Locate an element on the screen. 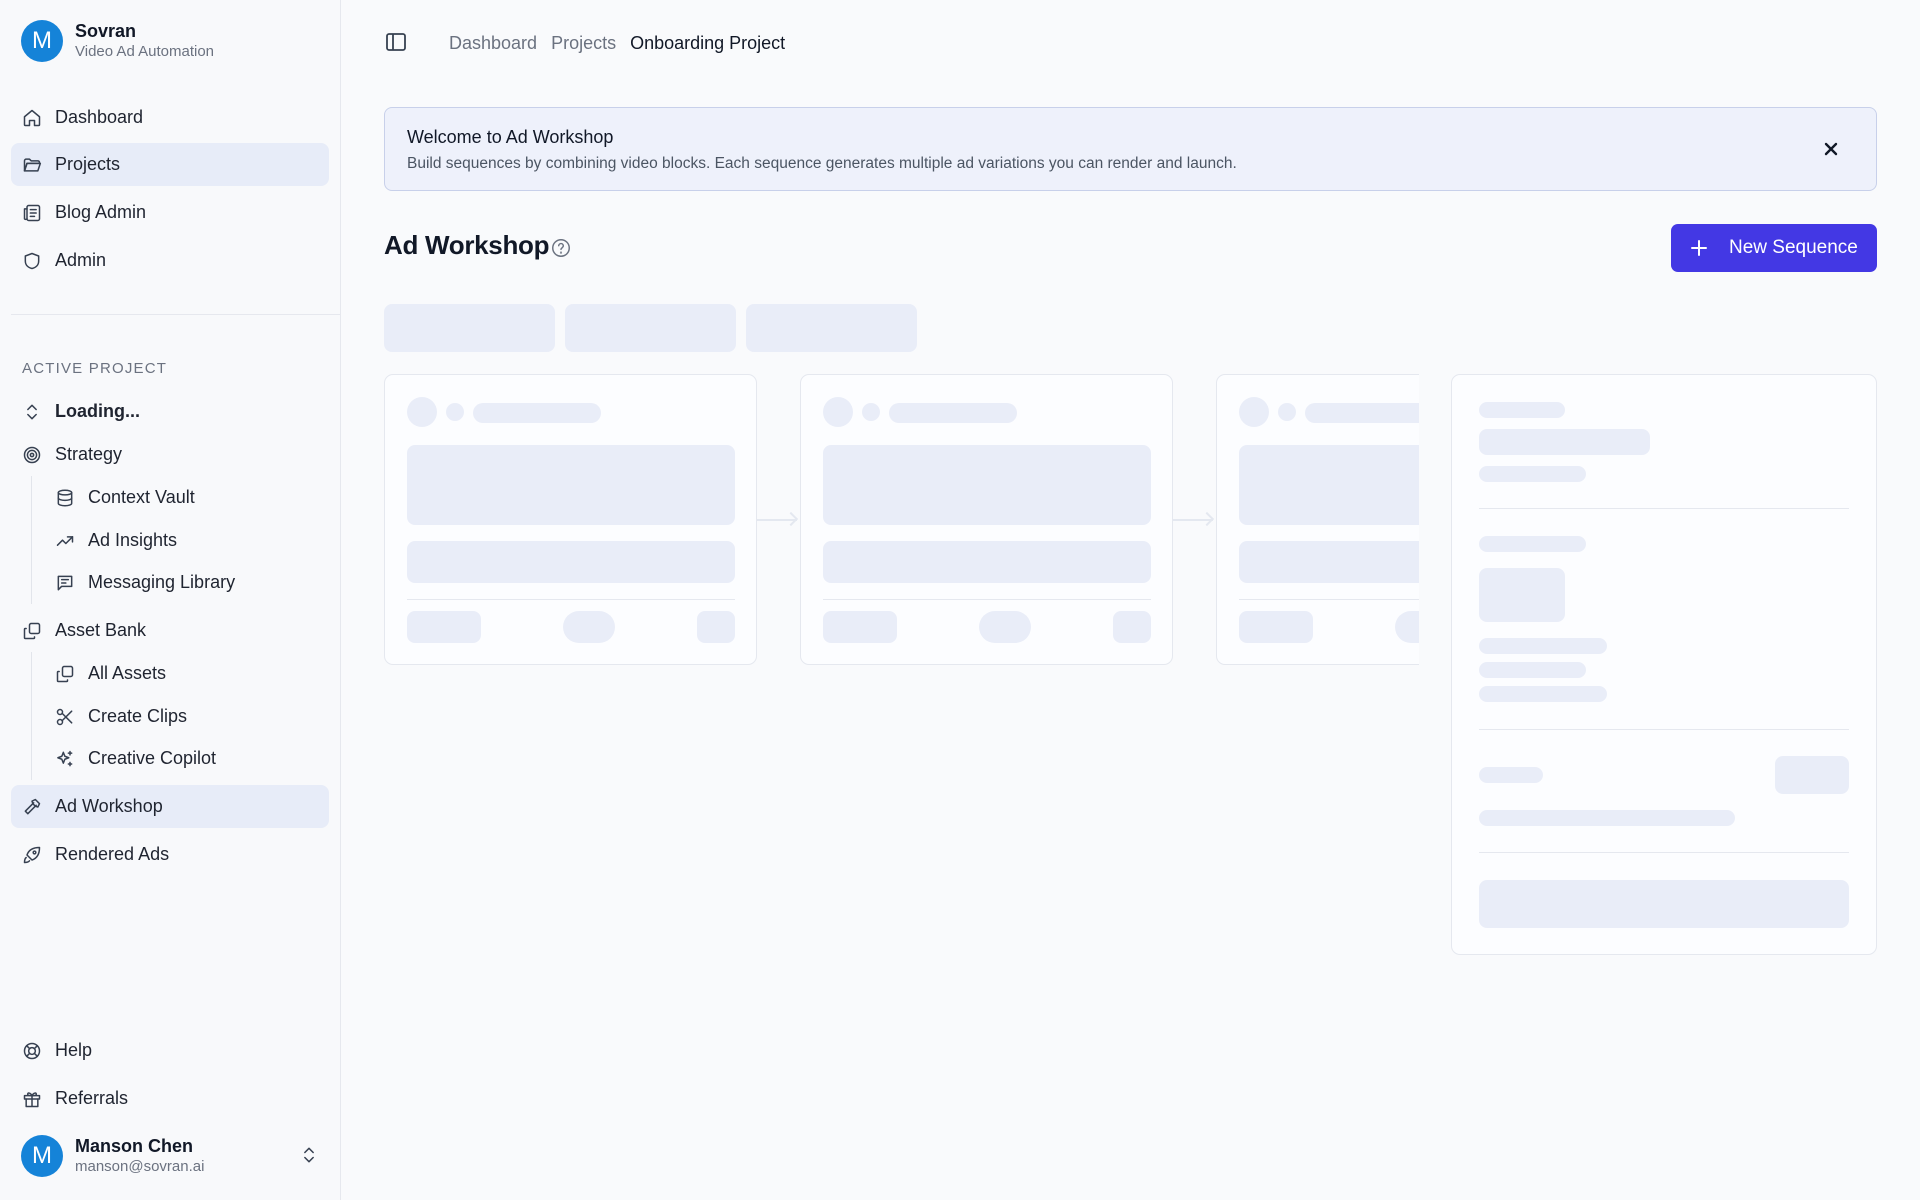 This screenshot has width=1920, height=1200. sidebar-item-label: Dashboard is located at coordinates (99, 117).